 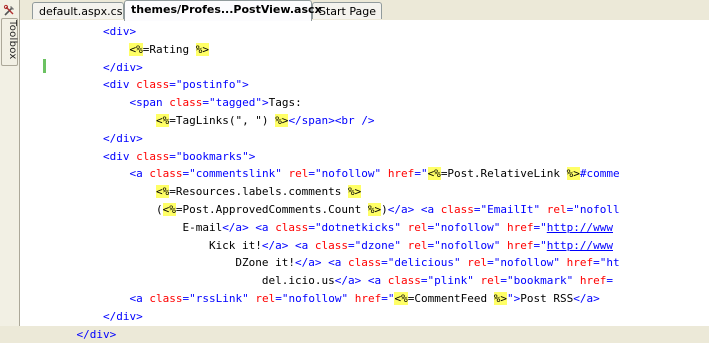 I want to click on tab-postview-ascx: themes/Profes...PostView.ascx, so click(x=223, y=10).